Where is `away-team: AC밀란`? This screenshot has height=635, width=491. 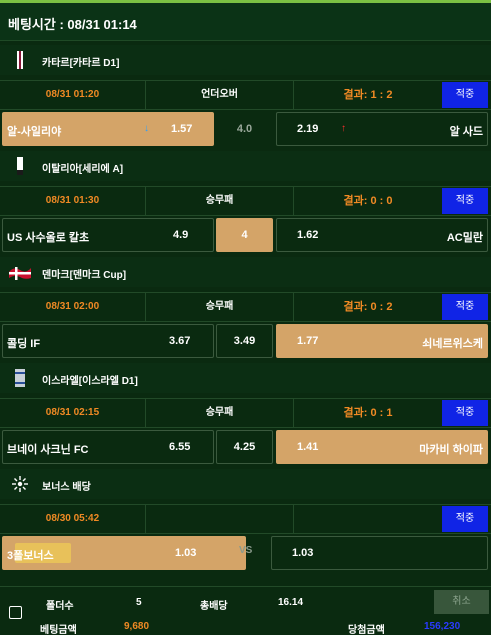
away-team: AC밀란 is located at coordinates (464, 238).